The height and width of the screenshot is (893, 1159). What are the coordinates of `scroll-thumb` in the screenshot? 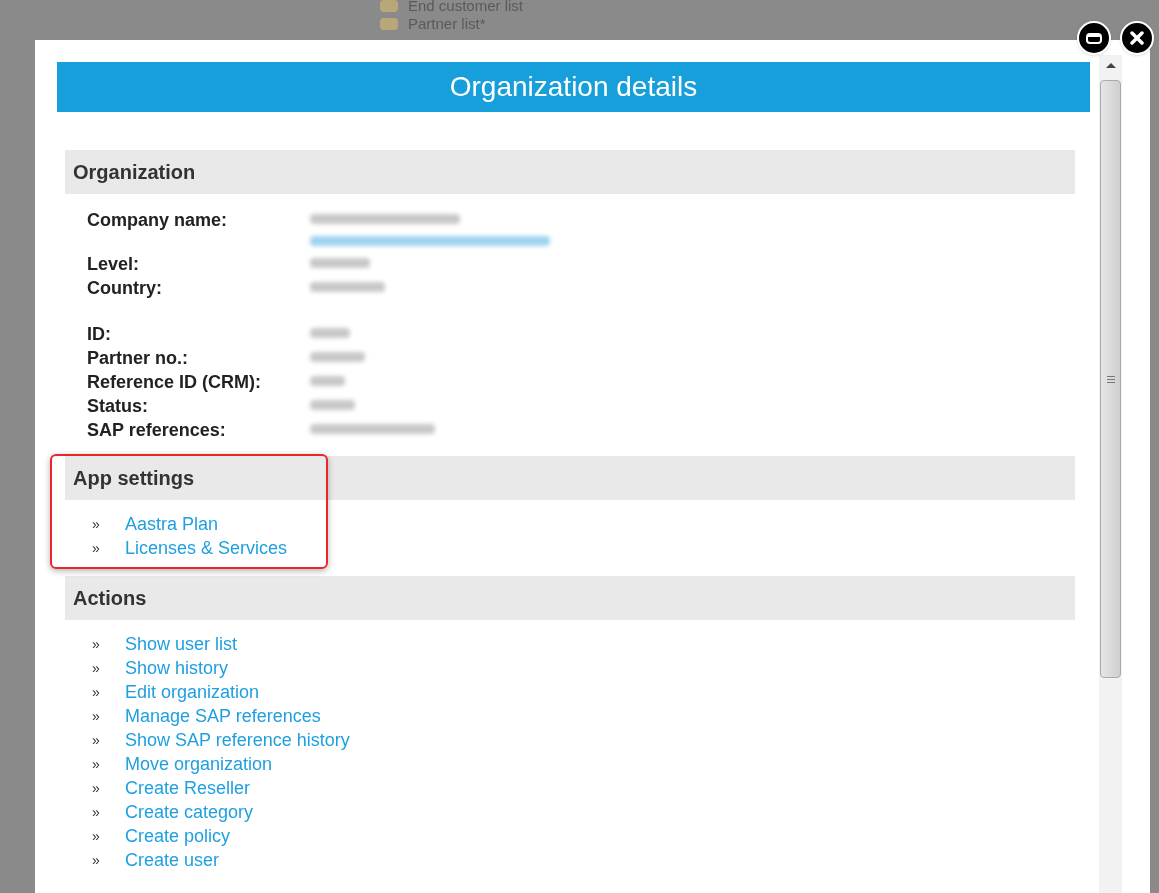 It's located at (1110, 379).